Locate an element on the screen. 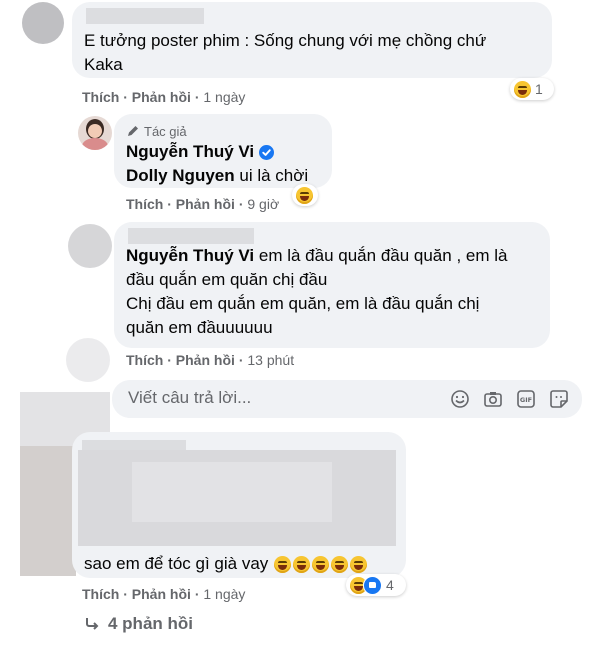 This screenshot has height=646, width=600. reply-text-line4: quăn em đầuuuuuu is located at coordinates (199, 327).